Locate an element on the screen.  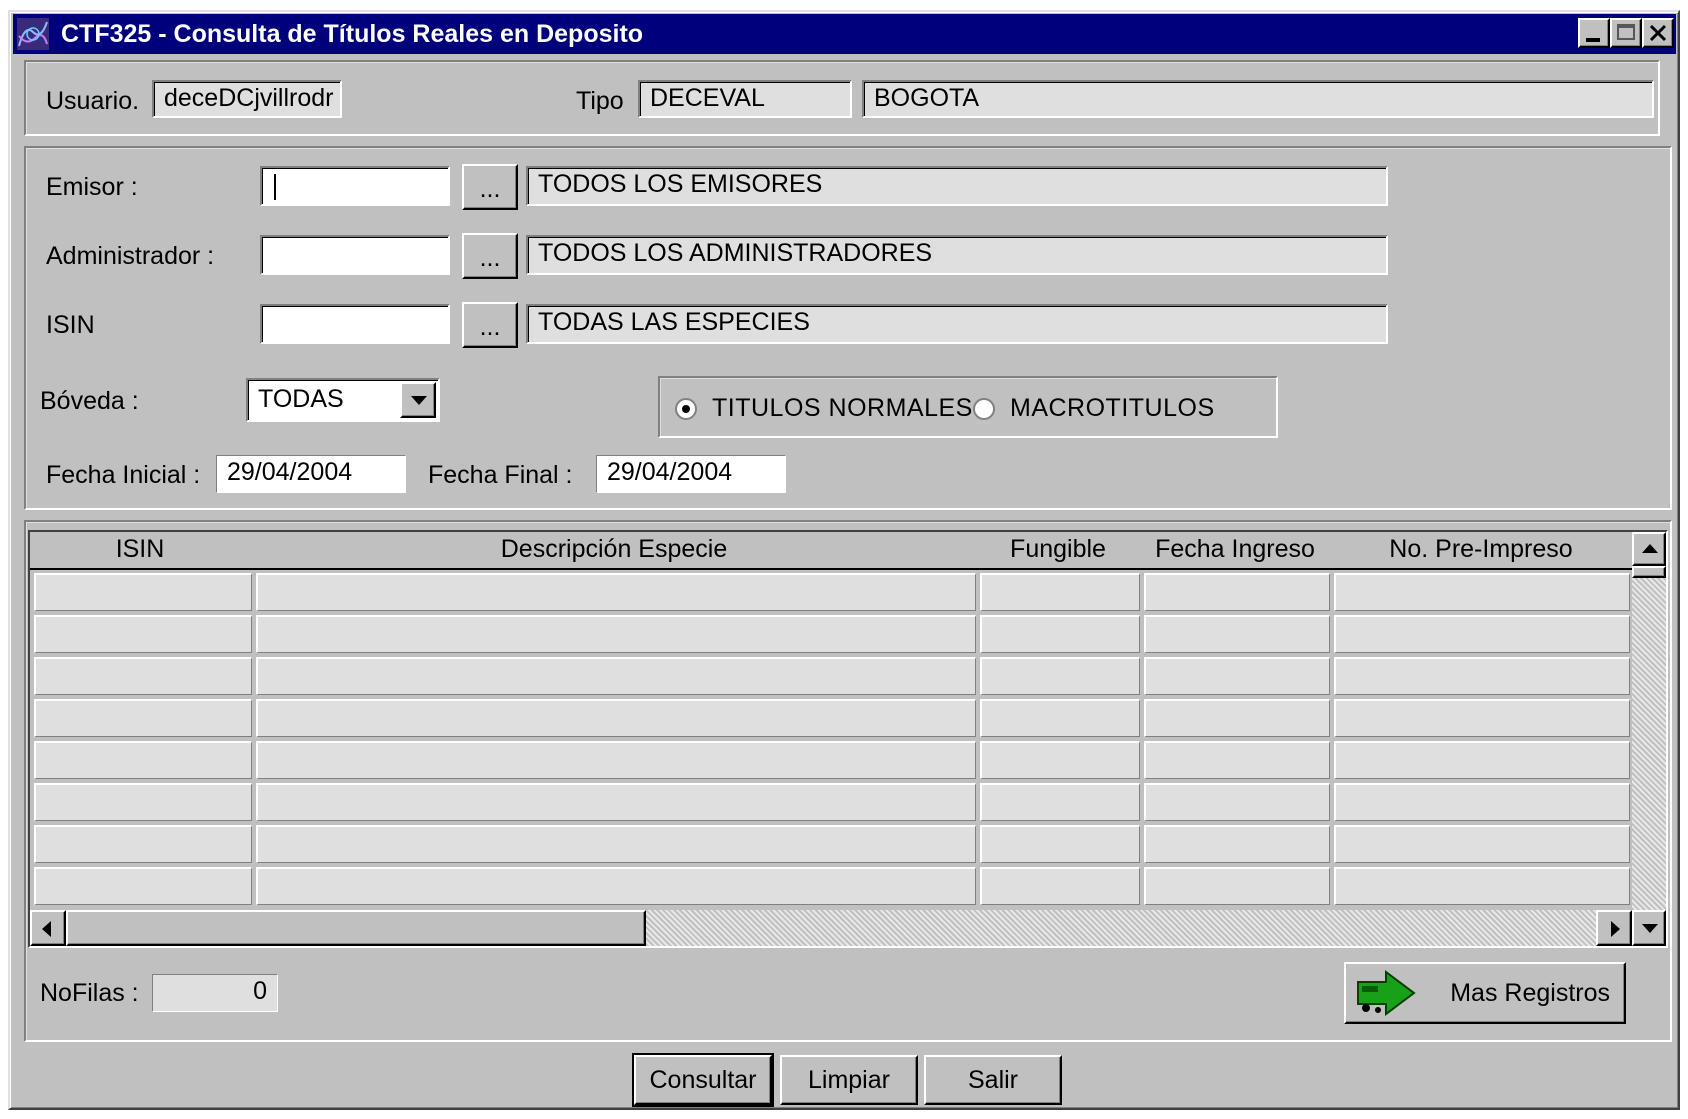
radio-unchecked-icon is located at coordinates (984, 409).